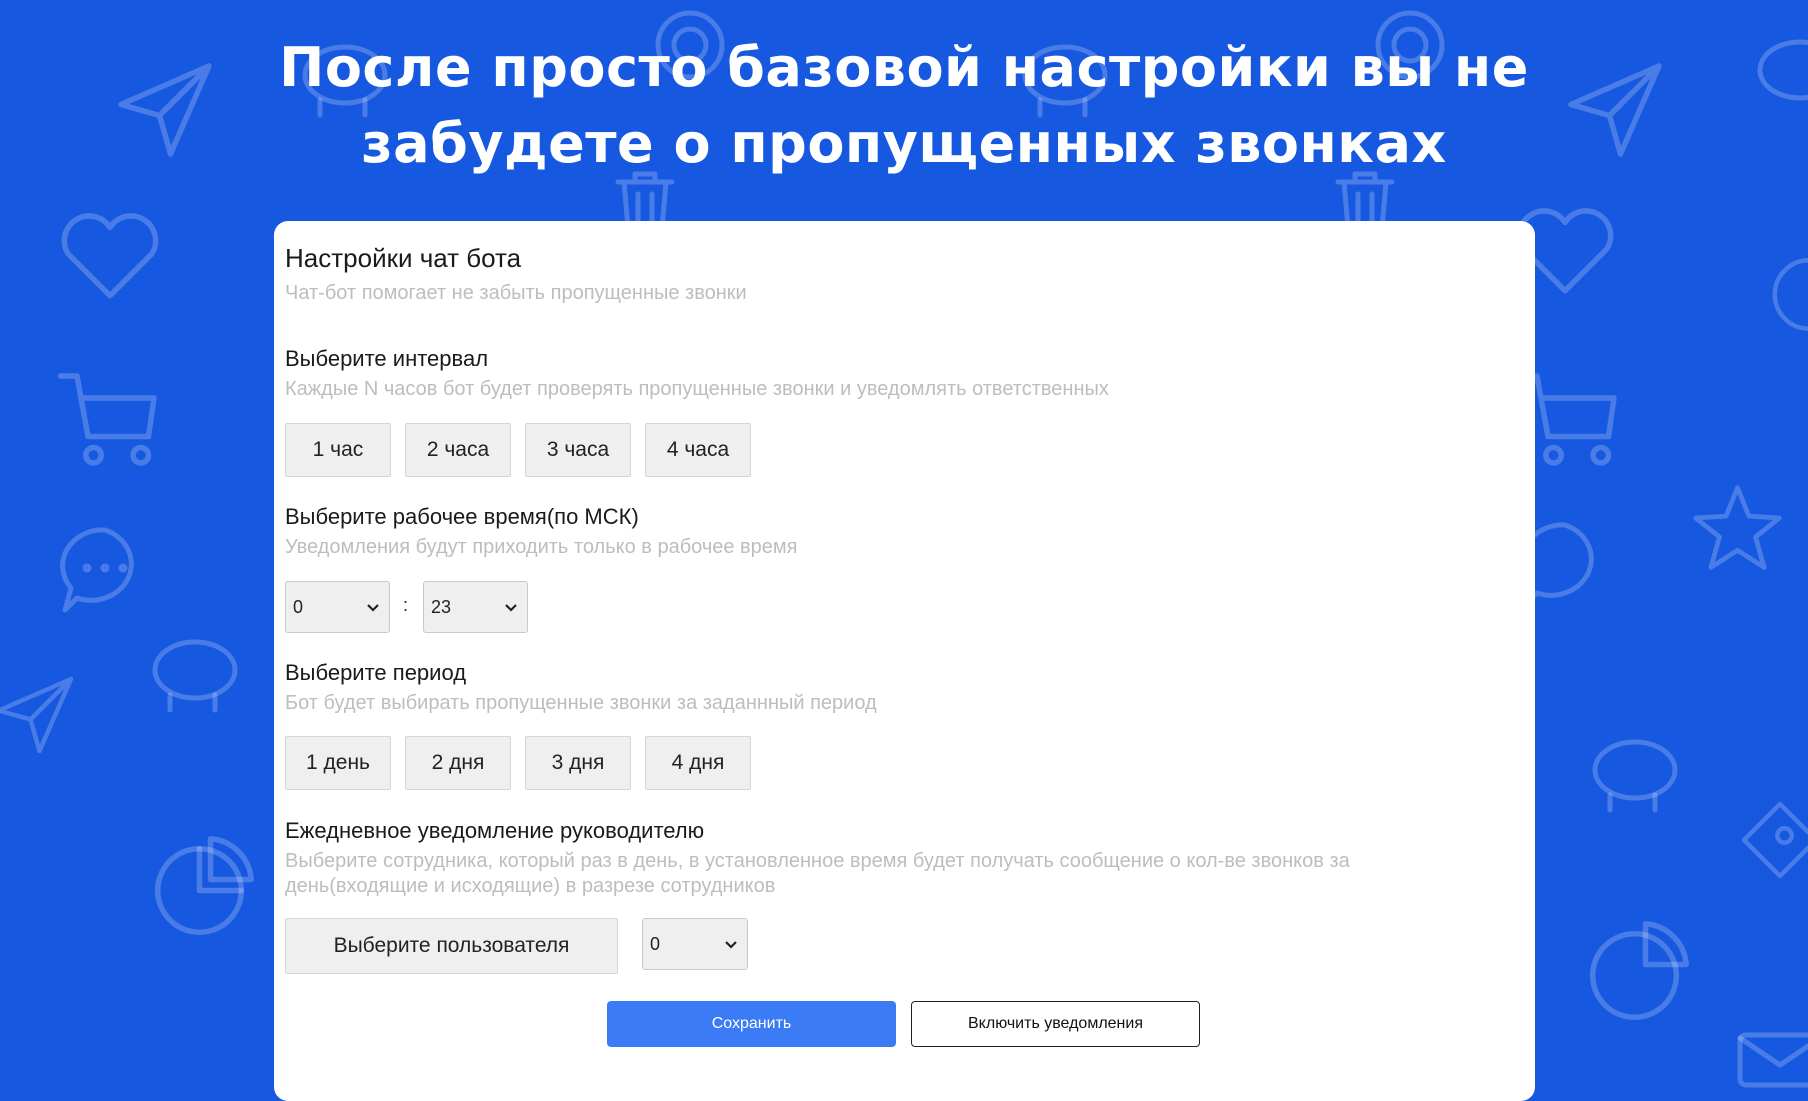 The image size is (1808, 1101). Describe the element at coordinates (578, 763) in the screenshot. I see `period-option-3: 3 дня` at that location.